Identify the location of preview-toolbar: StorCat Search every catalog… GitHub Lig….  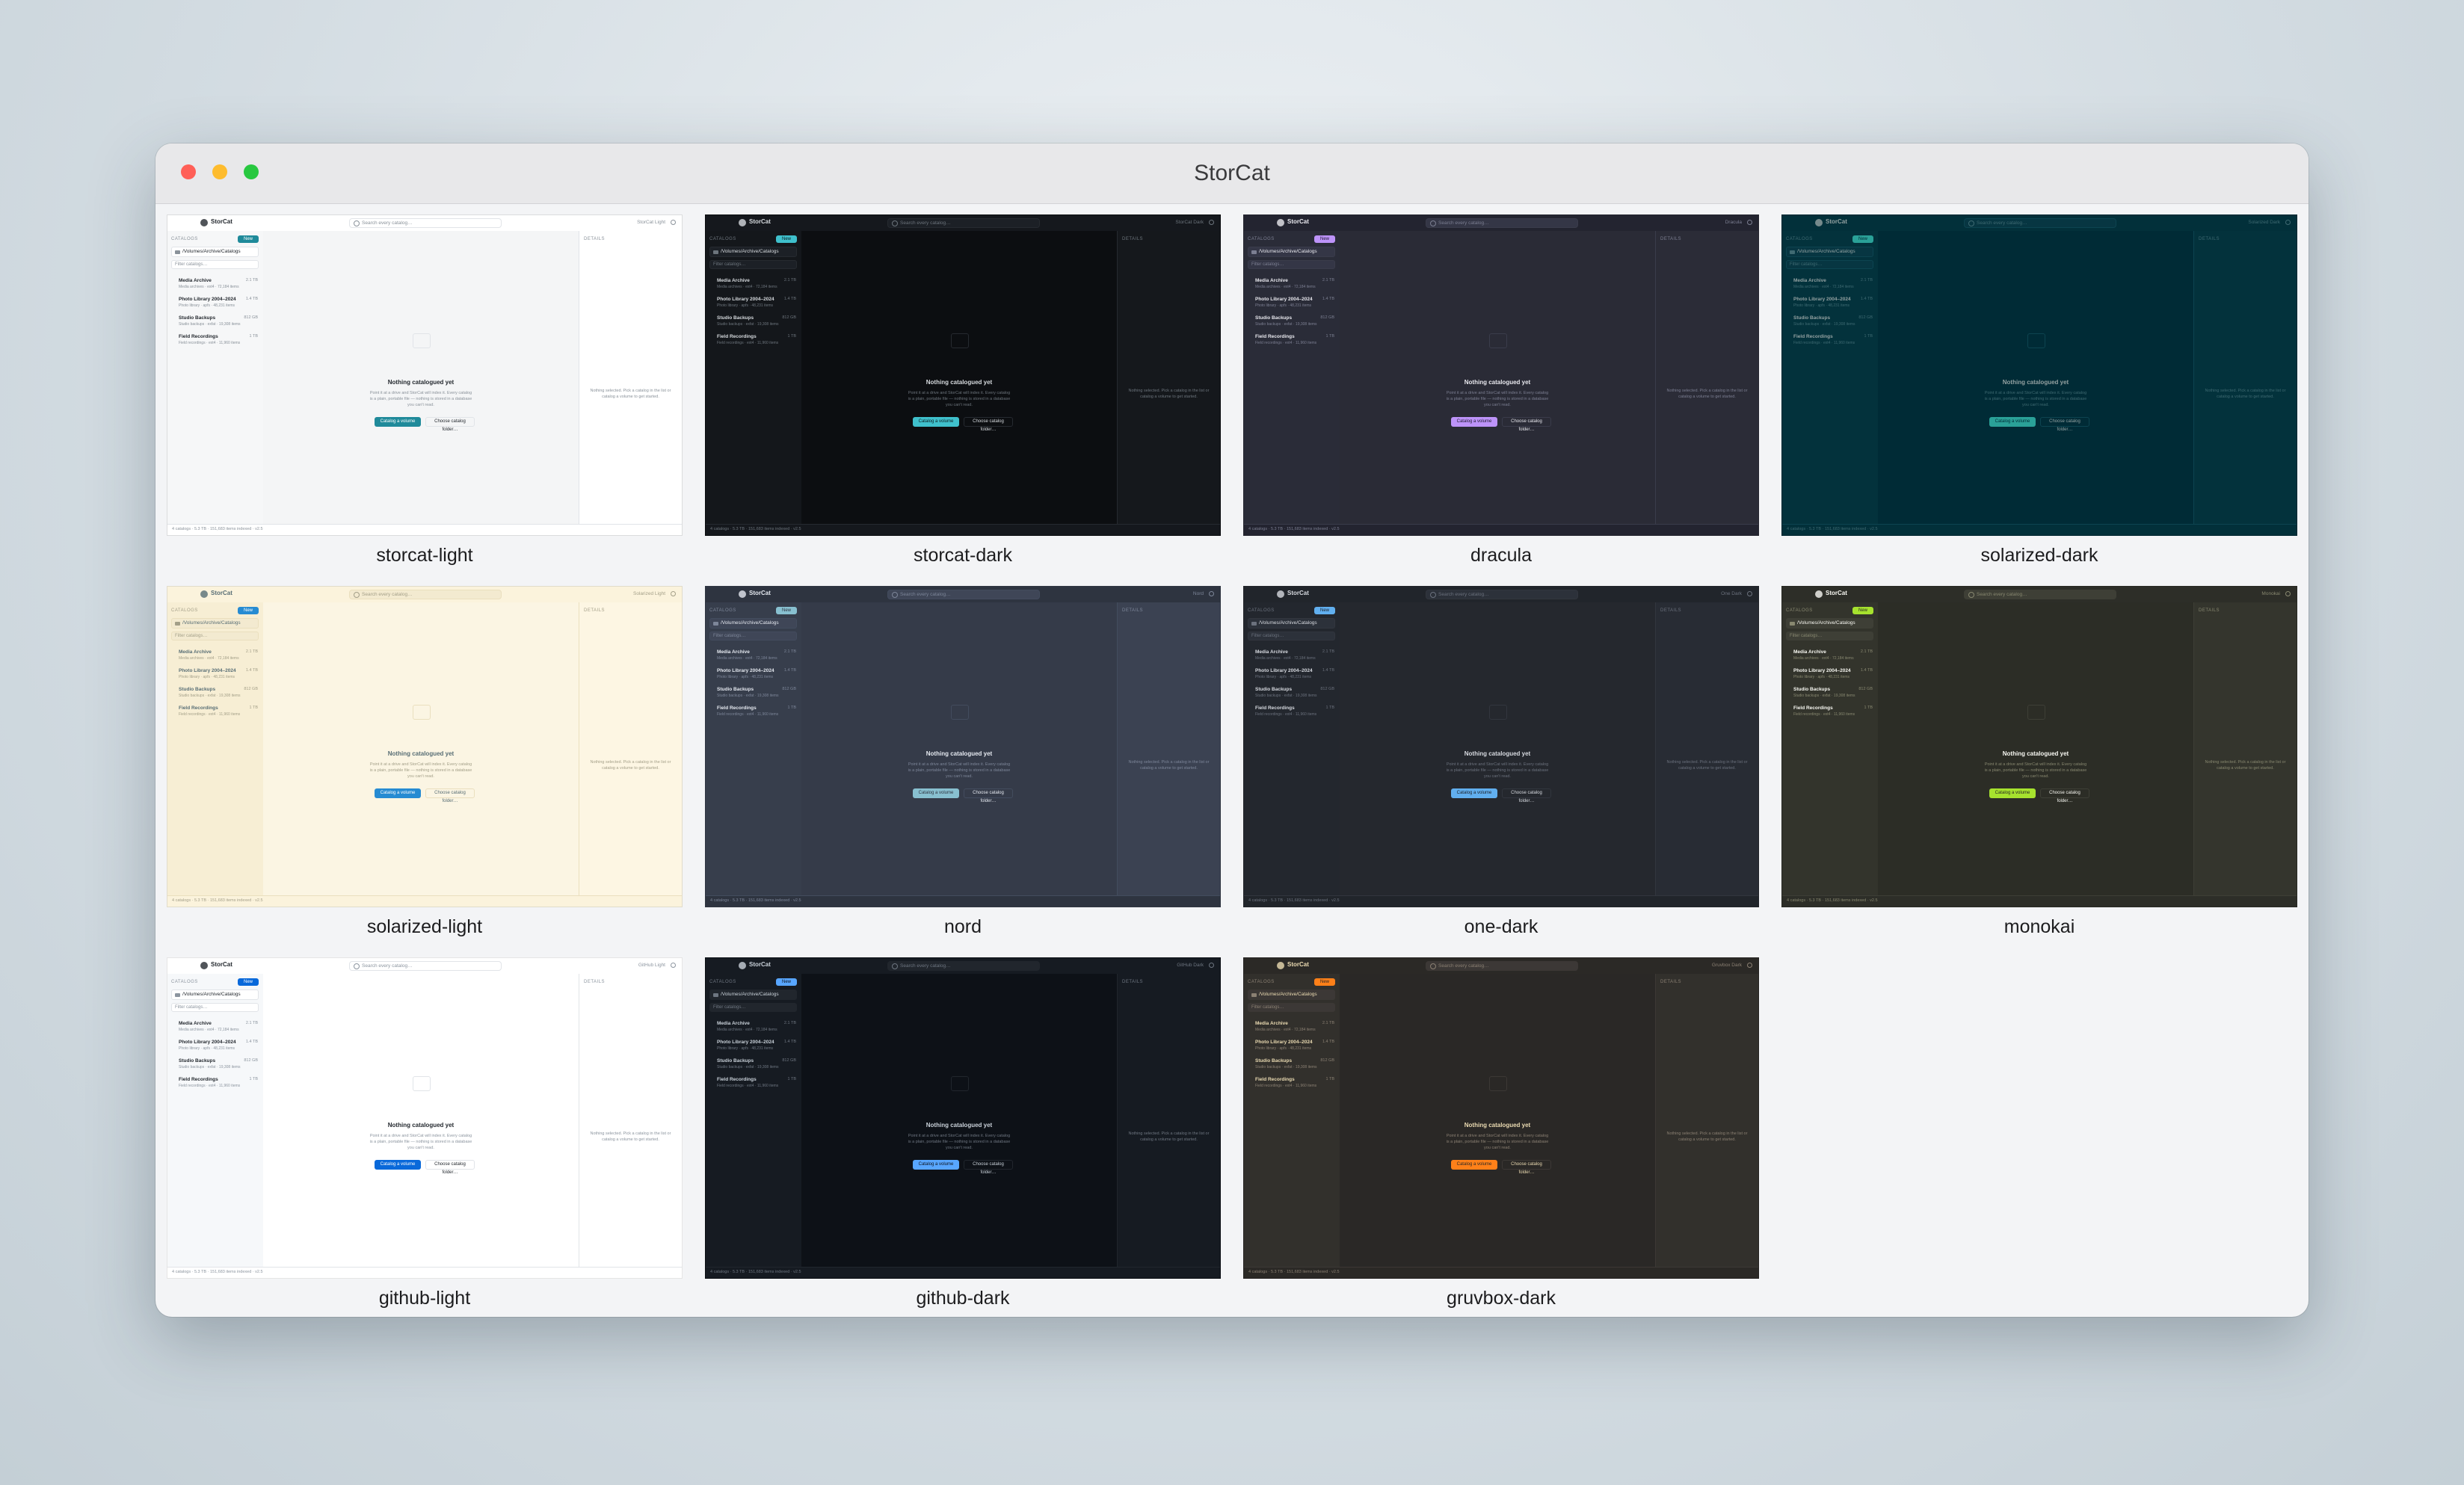
(424, 967).